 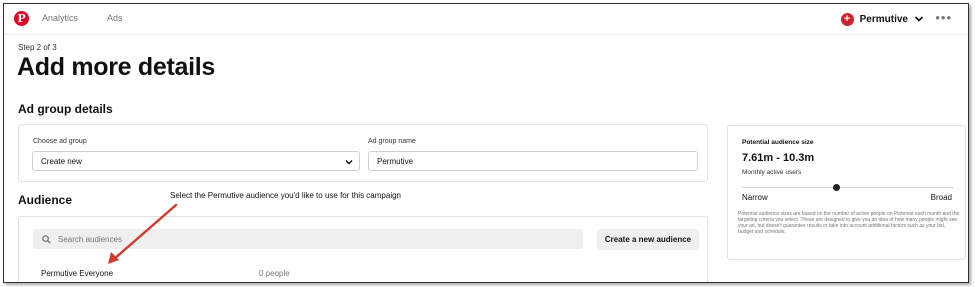 What do you see at coordinates (847, 19) in the screenshot?
I see `account-avatar-icon: +` at bounding box center [847, 19].